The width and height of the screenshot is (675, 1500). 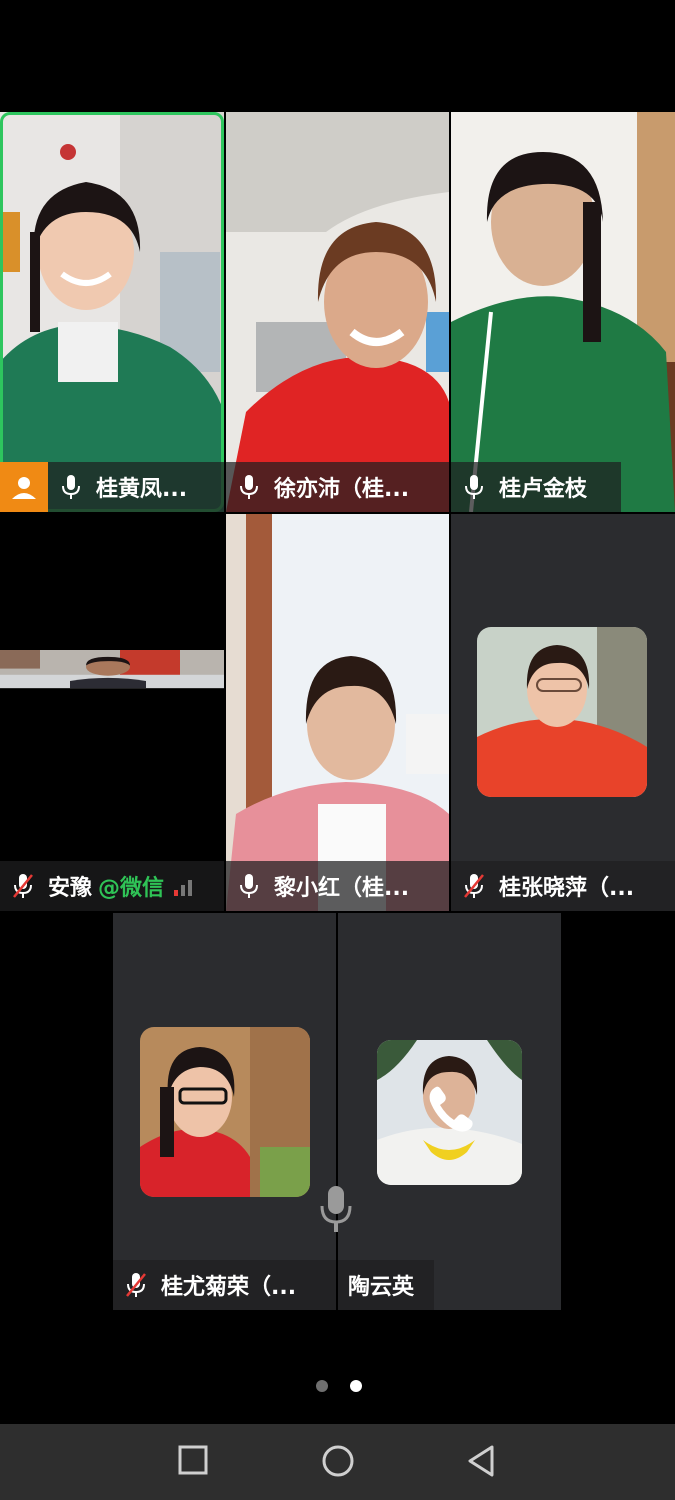 What do you see at coordinates (24, 487) in the screenshot?
I see `host-icon` at bounding box center [24, 487].